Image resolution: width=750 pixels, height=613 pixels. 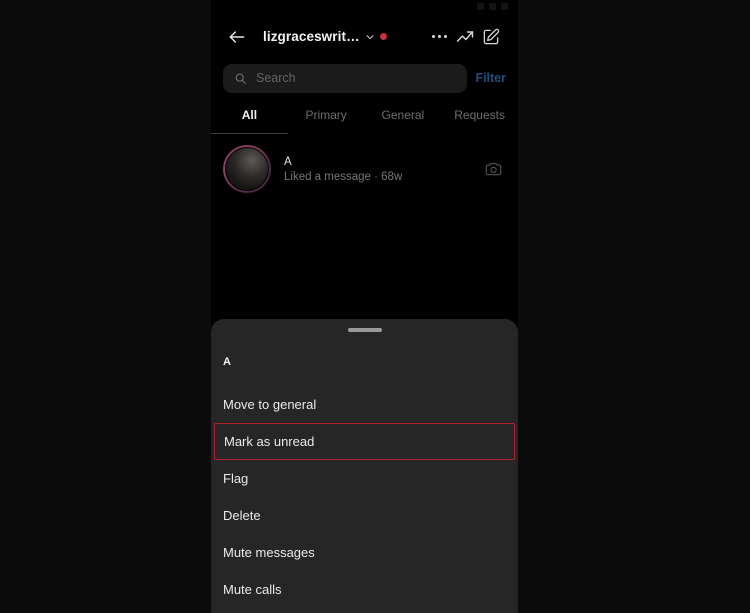 What do you see at coordinates (480, 6) in the screenshot?
I see `signal-icon` at bounding box center [480, 6].